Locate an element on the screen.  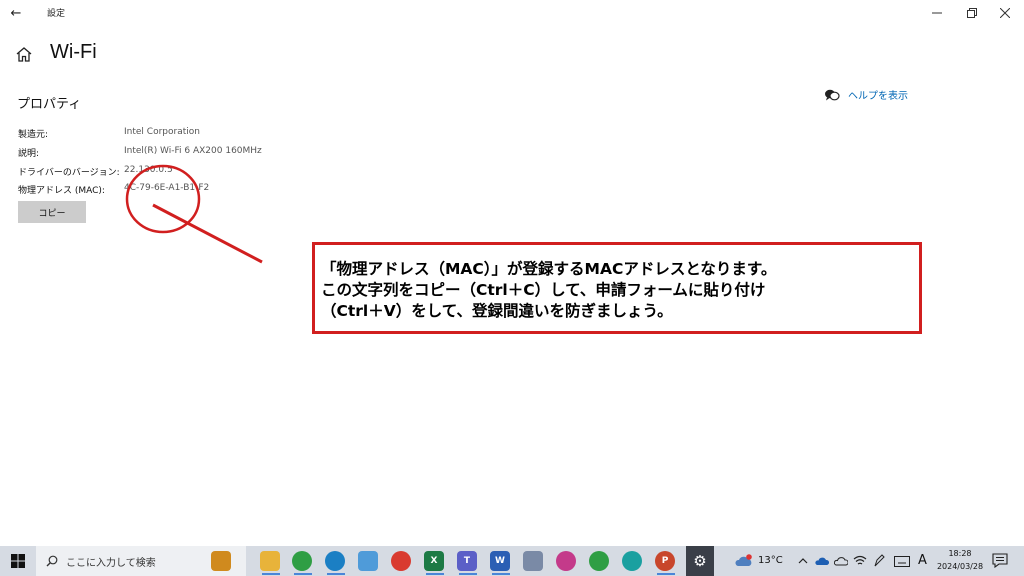
mac-address-label: 物理アドレス (MAC): is located at coordinates (61, 191).